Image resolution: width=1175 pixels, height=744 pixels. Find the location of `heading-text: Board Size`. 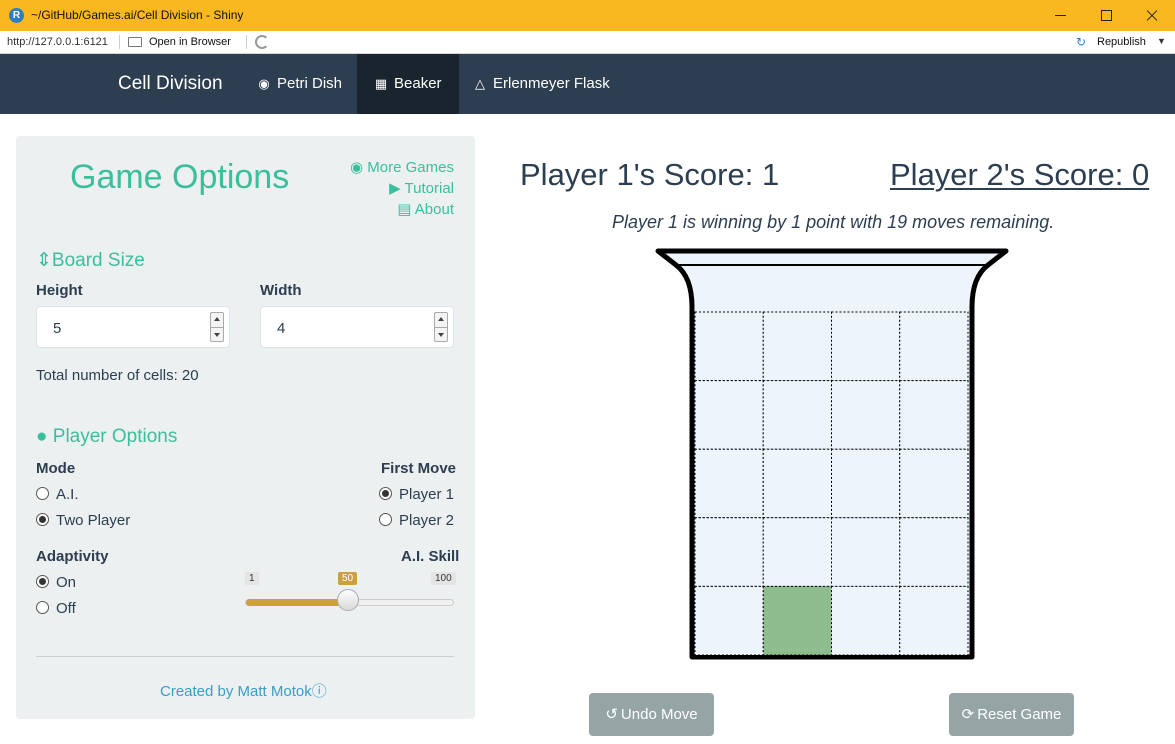

heading-text: Board Size is located at coordinates (98, 260).